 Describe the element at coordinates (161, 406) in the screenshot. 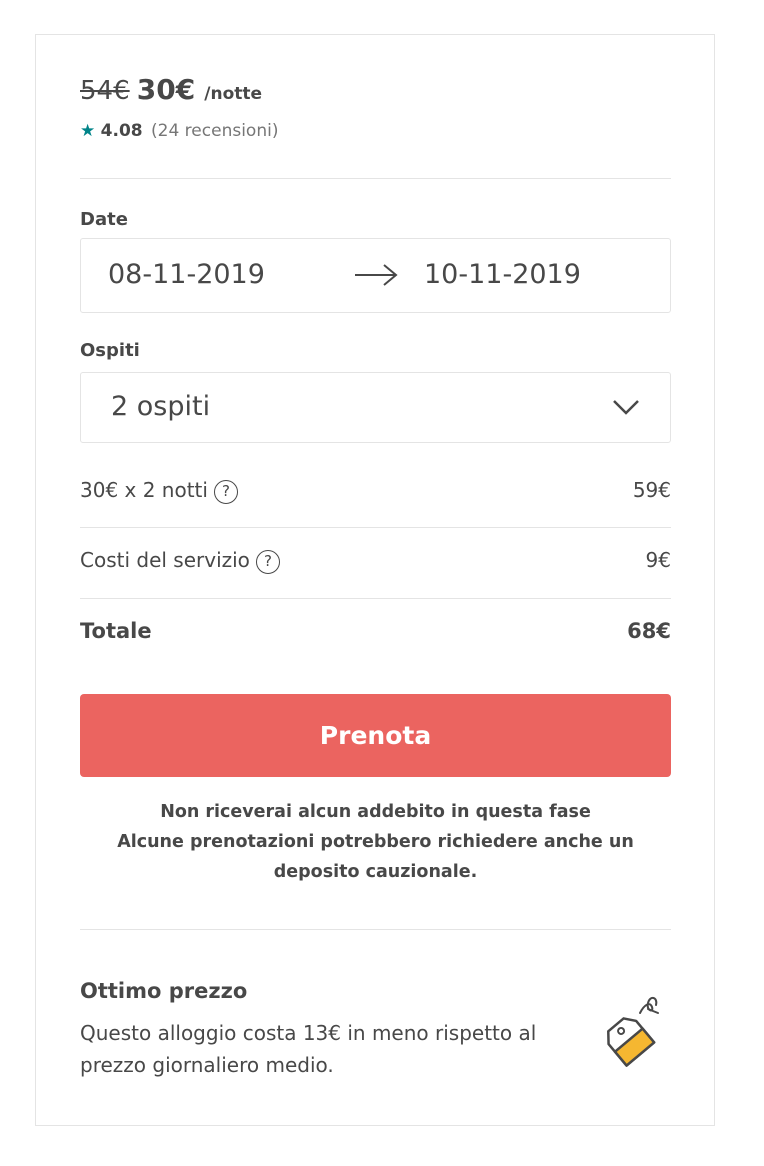

I see `guests-selected-value: 2 ospiti` at that location.